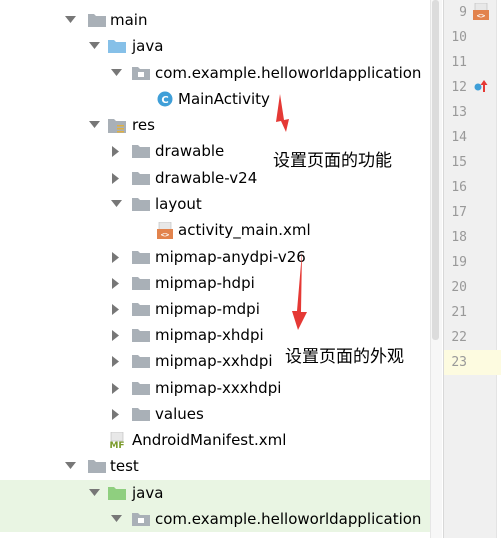 Image resolution: width=501 pixels, height=538 pixels. What do you see at coordinates (244, 230) in the screenshot?
I see `tree-item-label: activity_main.xml` at bounding box center [244, 230].